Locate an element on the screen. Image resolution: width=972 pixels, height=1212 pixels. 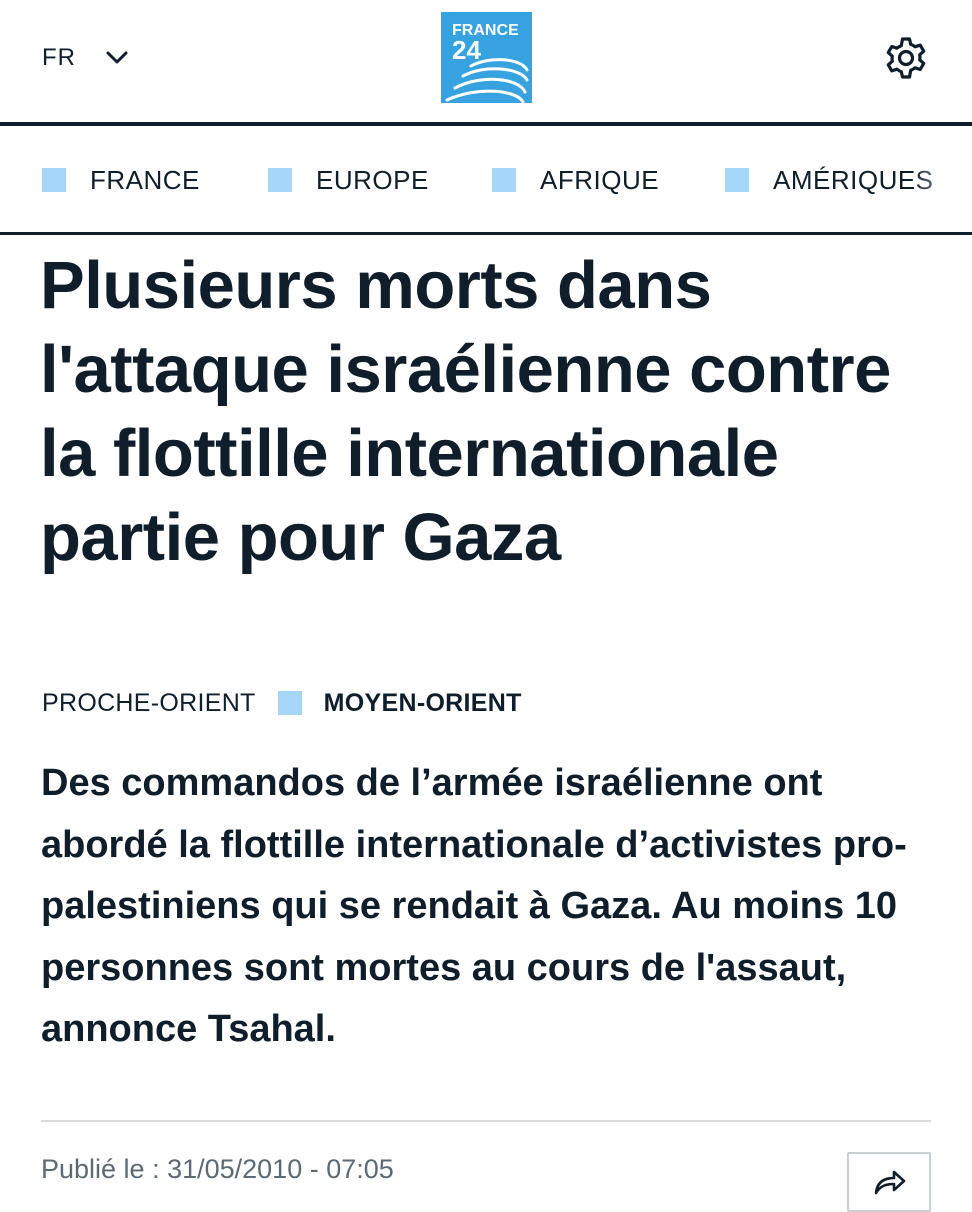
france24-logo: FRANCE 24 is located at coordinates (486, 57).